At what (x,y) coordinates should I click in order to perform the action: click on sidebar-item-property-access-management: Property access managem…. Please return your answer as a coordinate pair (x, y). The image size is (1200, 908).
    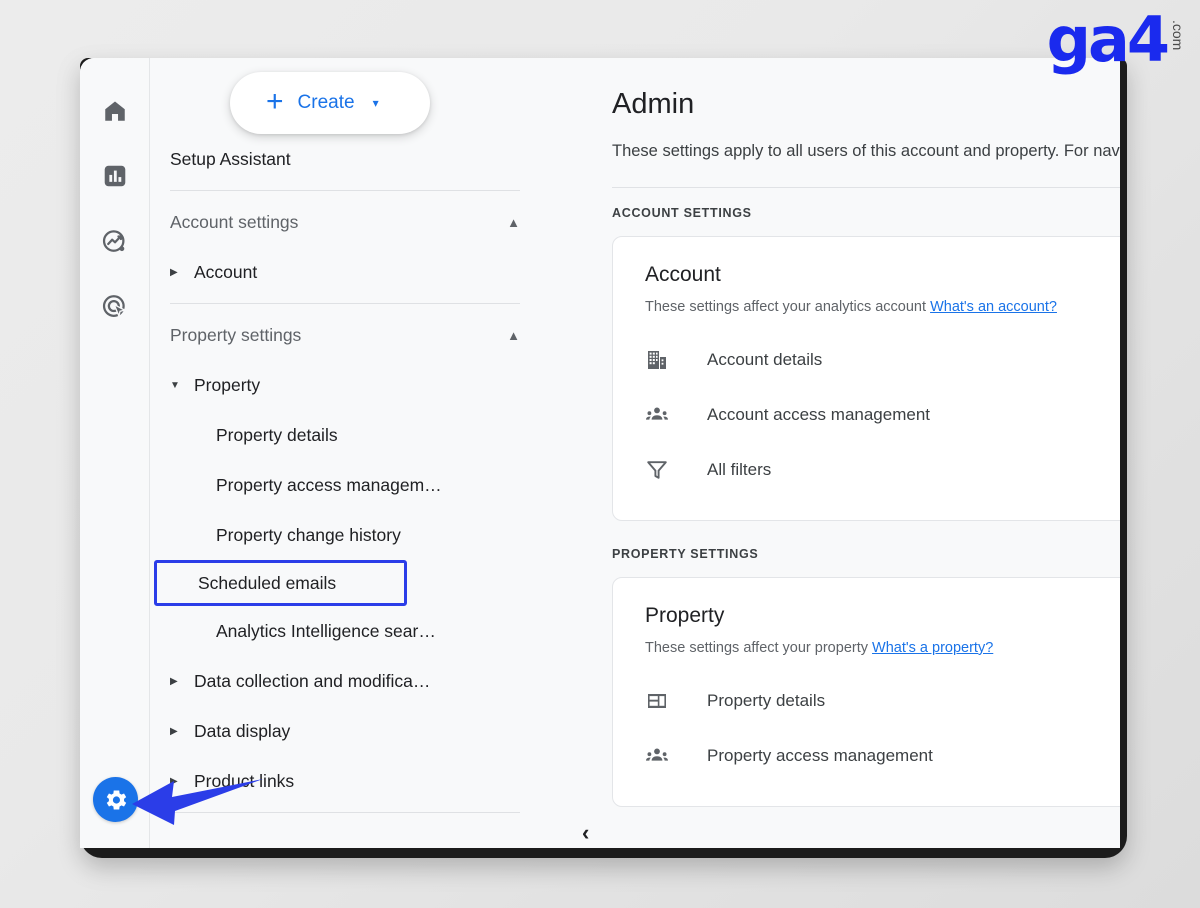
    Looking at the image, I should click on (355, 485).